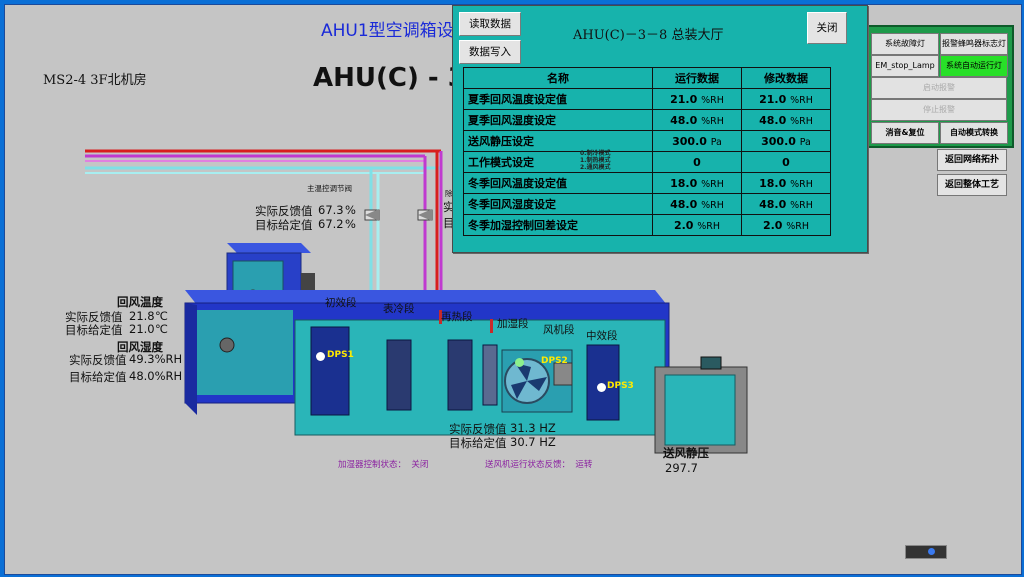 Image resolution: width=1024 pixels, height=577 pixels. Describe the element at coordinates (697, 162) in the screenshot. I see `run-value: 0` at that location.